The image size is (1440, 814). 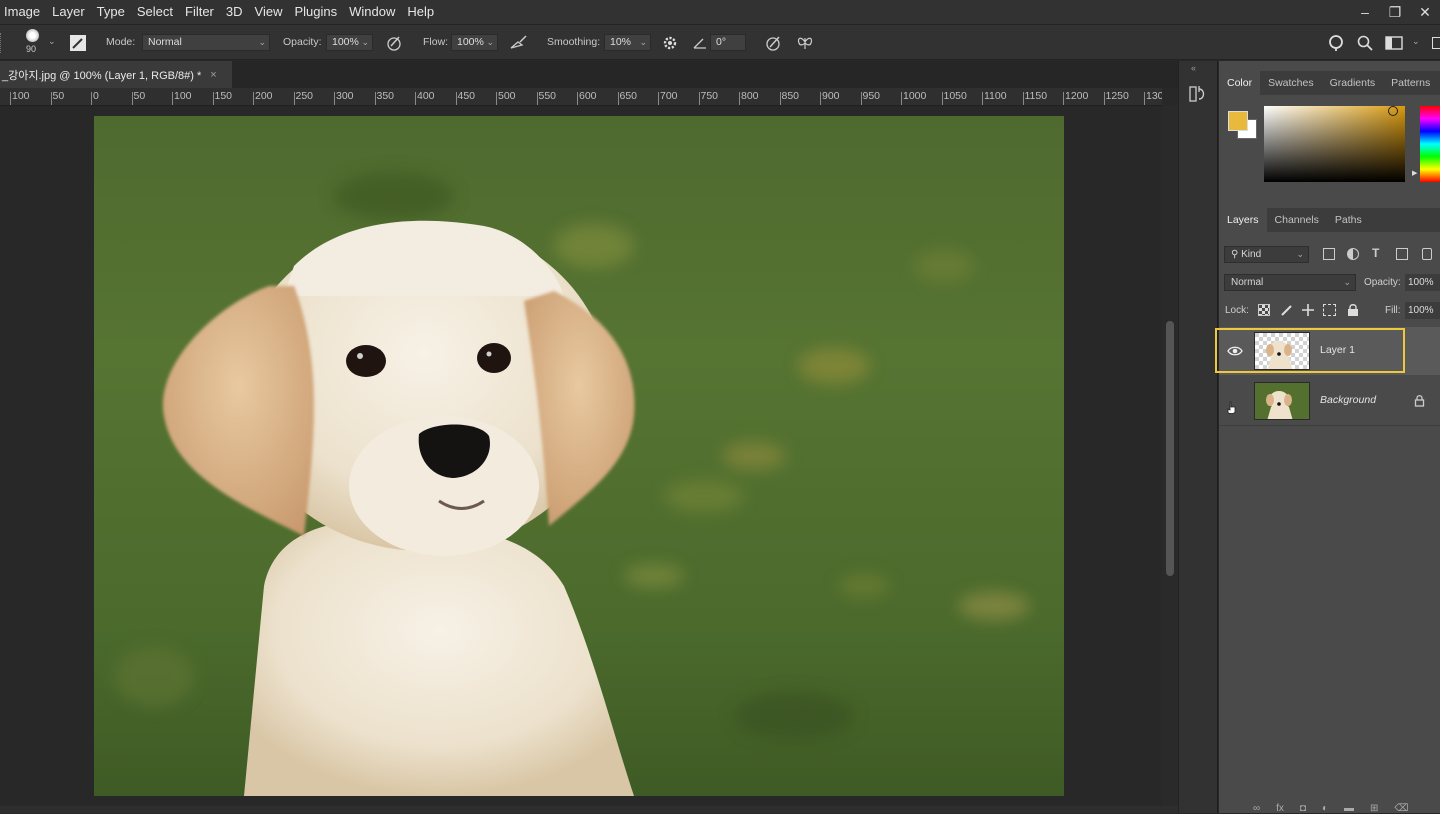 I want to click on layers-panel-tabs: Layers Channels Paths, so click(x=1329, y=220).